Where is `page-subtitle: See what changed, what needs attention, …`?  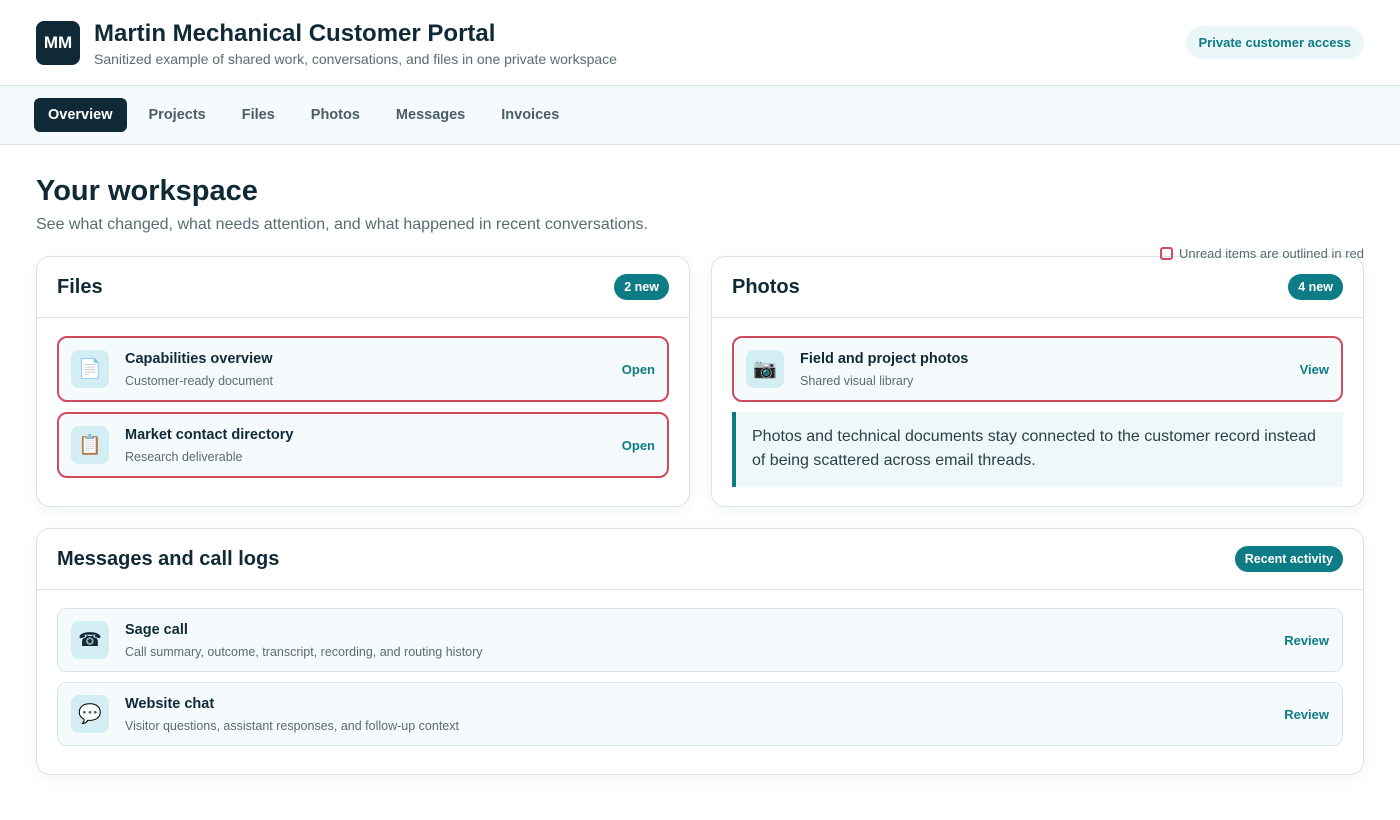 page-subtitle: See what changed, what needs attention, … is located at coordinates (342, 224).